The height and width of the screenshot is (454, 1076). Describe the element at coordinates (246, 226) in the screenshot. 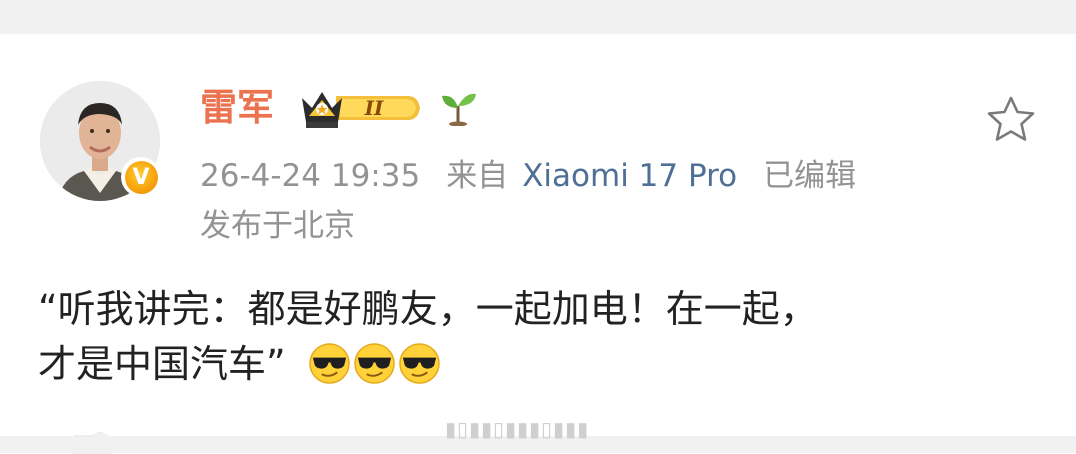

I see `location-prefix: 发布于` at that location.